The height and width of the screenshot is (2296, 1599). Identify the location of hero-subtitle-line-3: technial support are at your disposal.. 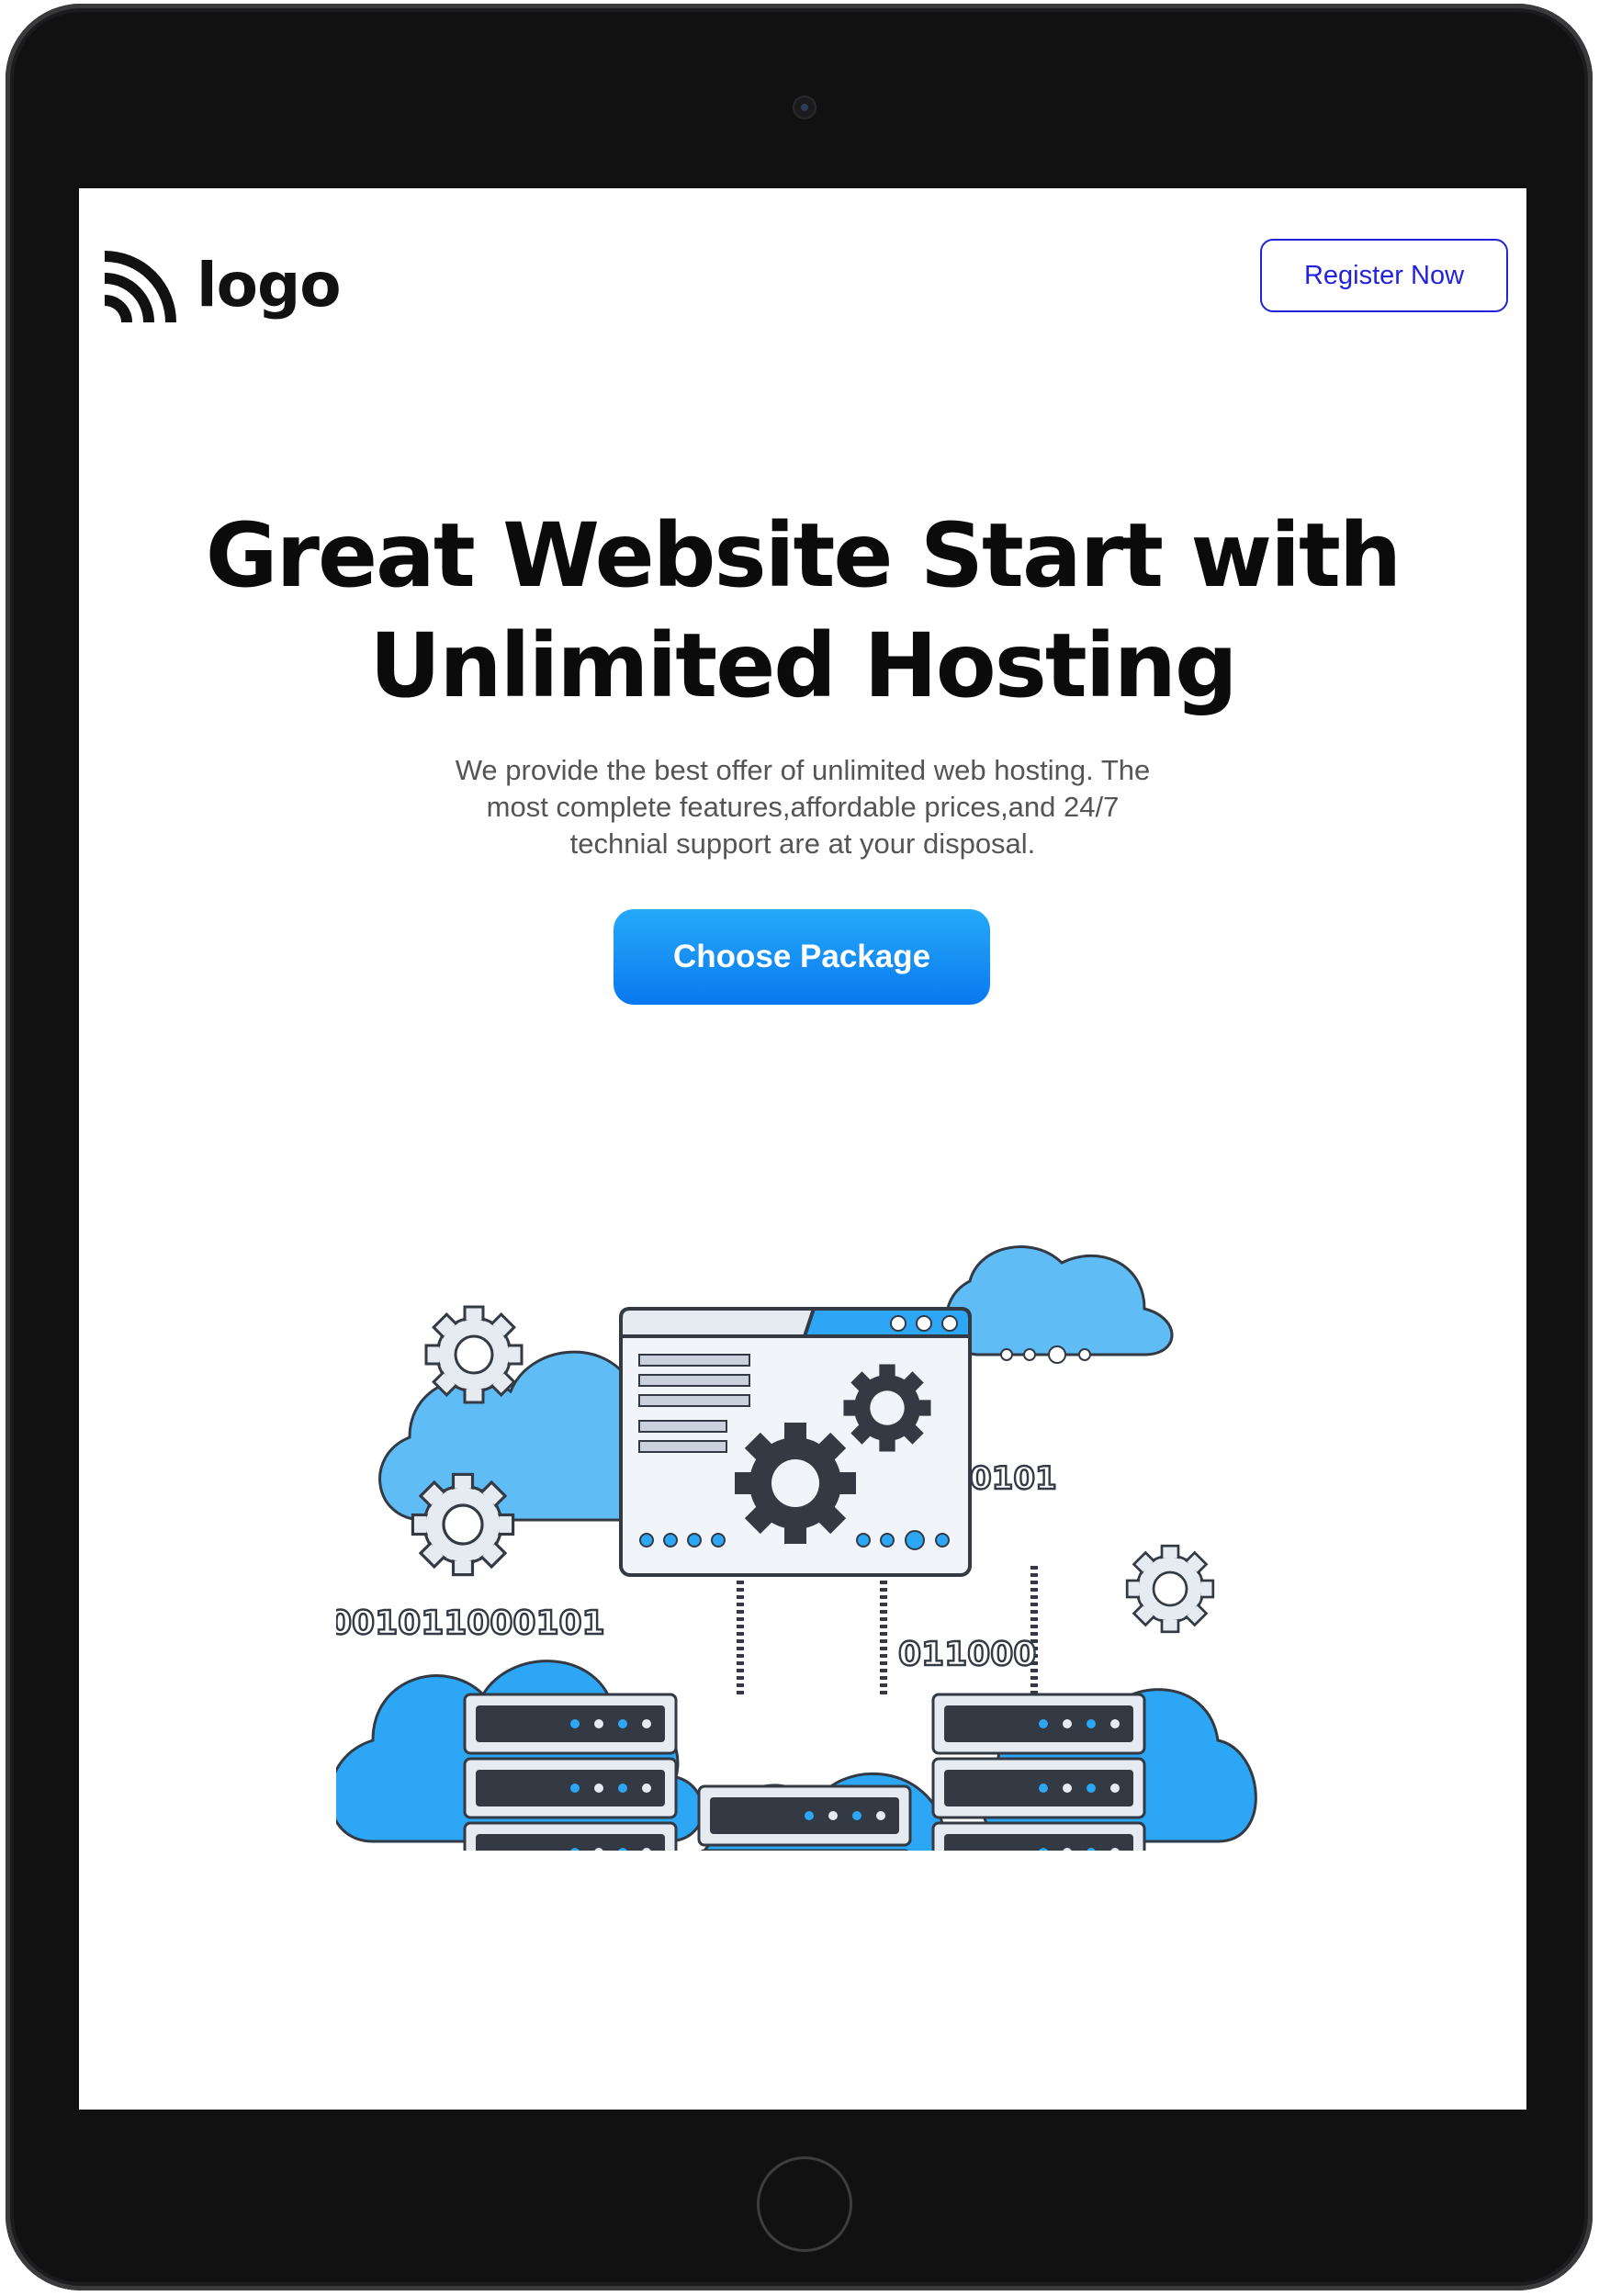
(802, 843).